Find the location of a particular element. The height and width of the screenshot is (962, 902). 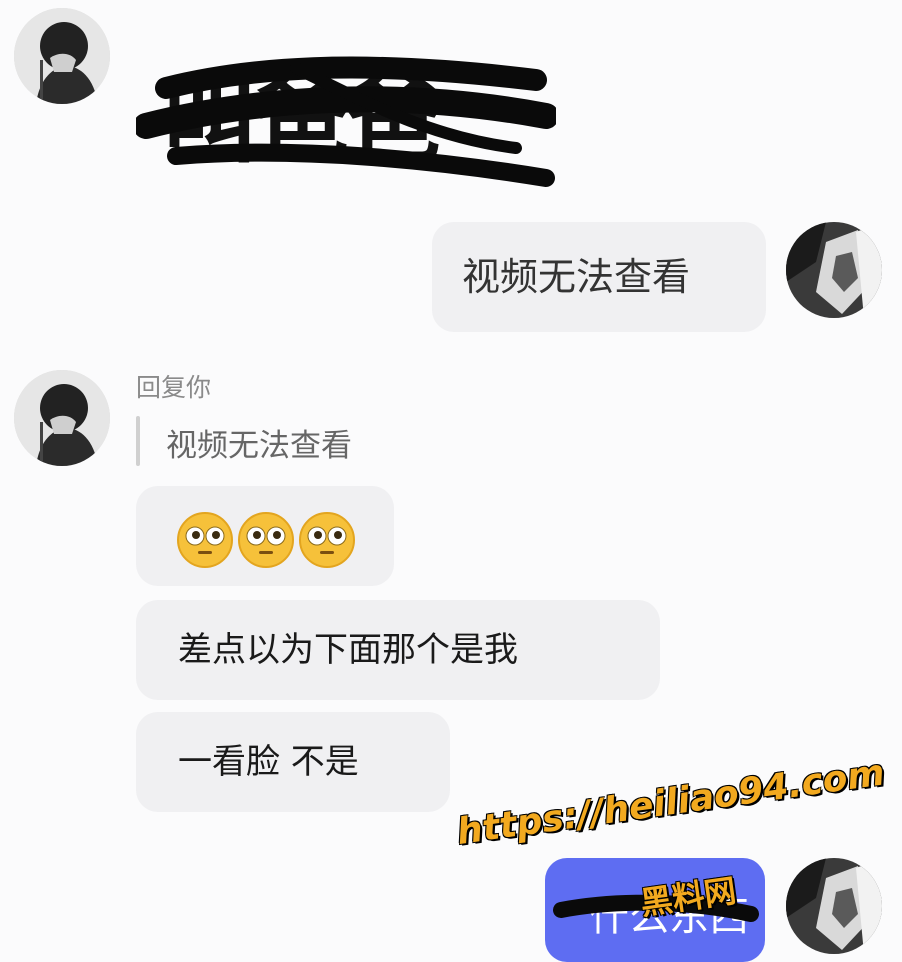

message-bubble-emoji is located at coordinates (265, 536).